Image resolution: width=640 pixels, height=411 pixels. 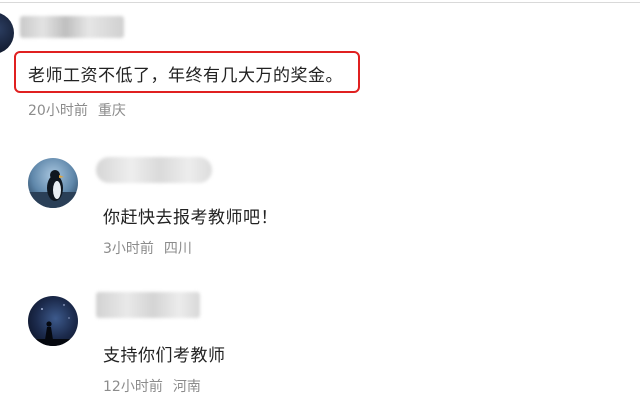 I want to click on comment-meta: 3小时前 四川, so click(x=147, y=248).